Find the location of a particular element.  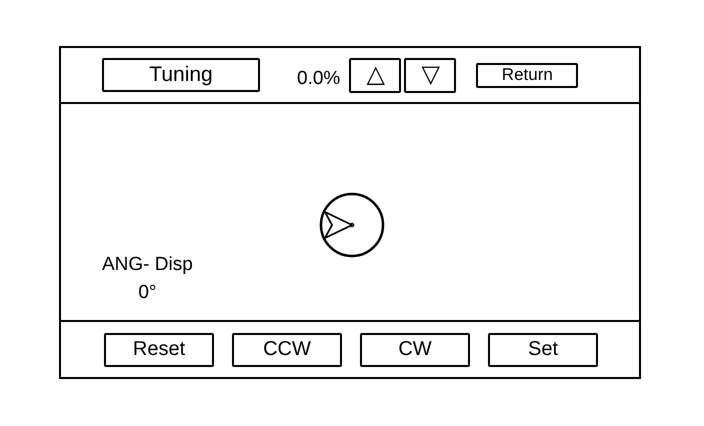

angle-label: ANG- Disp is located at coordinates (147, 265).